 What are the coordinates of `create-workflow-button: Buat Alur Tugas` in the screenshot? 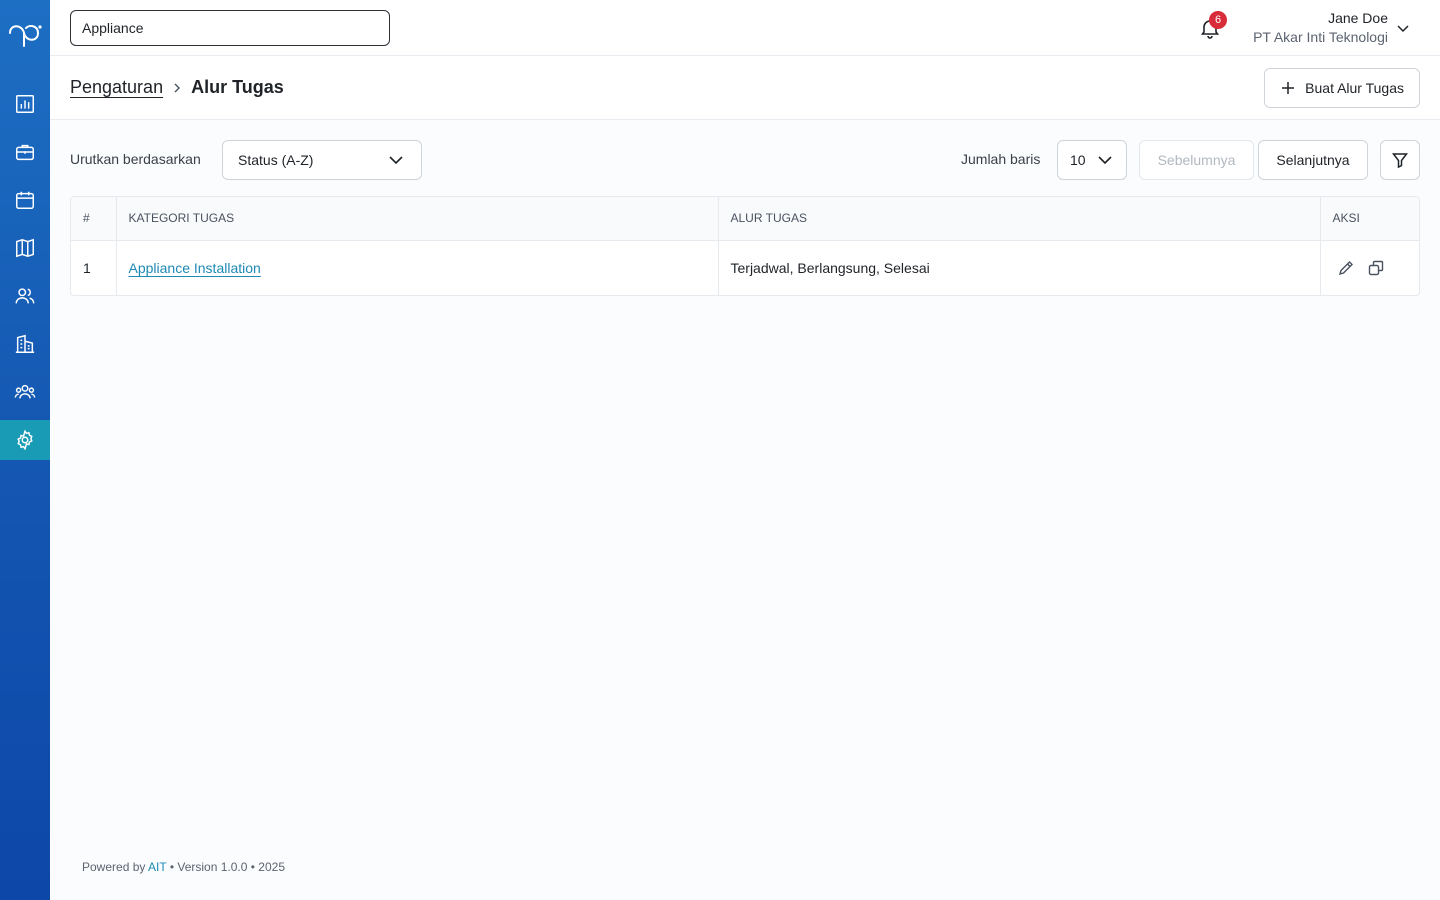 It's located at (1342, 88).